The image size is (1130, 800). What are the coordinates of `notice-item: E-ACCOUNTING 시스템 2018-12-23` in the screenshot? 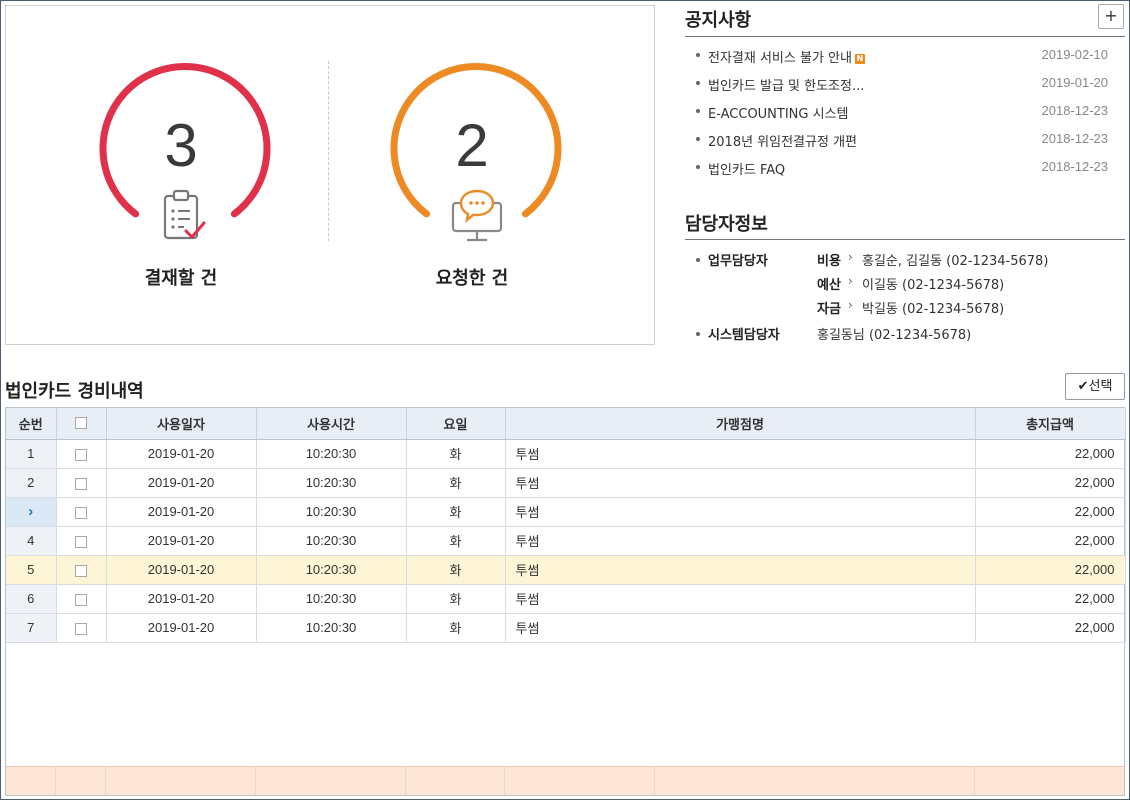 It's located at (905, 112).